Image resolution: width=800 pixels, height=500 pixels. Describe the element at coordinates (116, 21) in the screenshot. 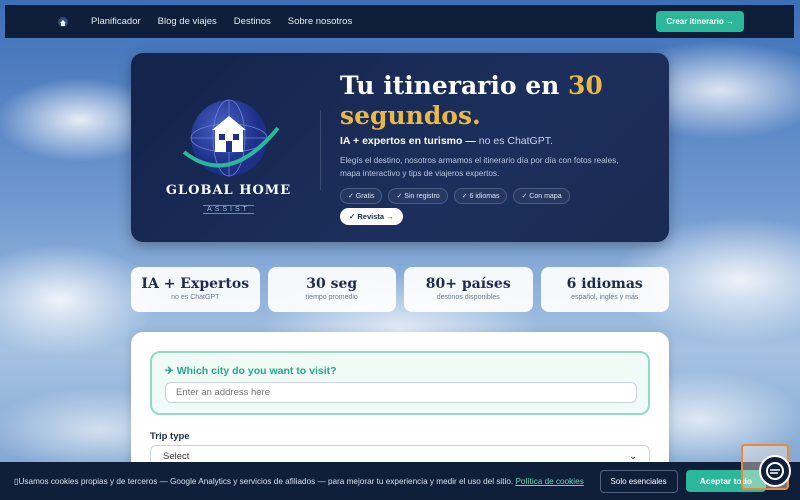

I see `nav-link-planificador: Planificador` at that location.